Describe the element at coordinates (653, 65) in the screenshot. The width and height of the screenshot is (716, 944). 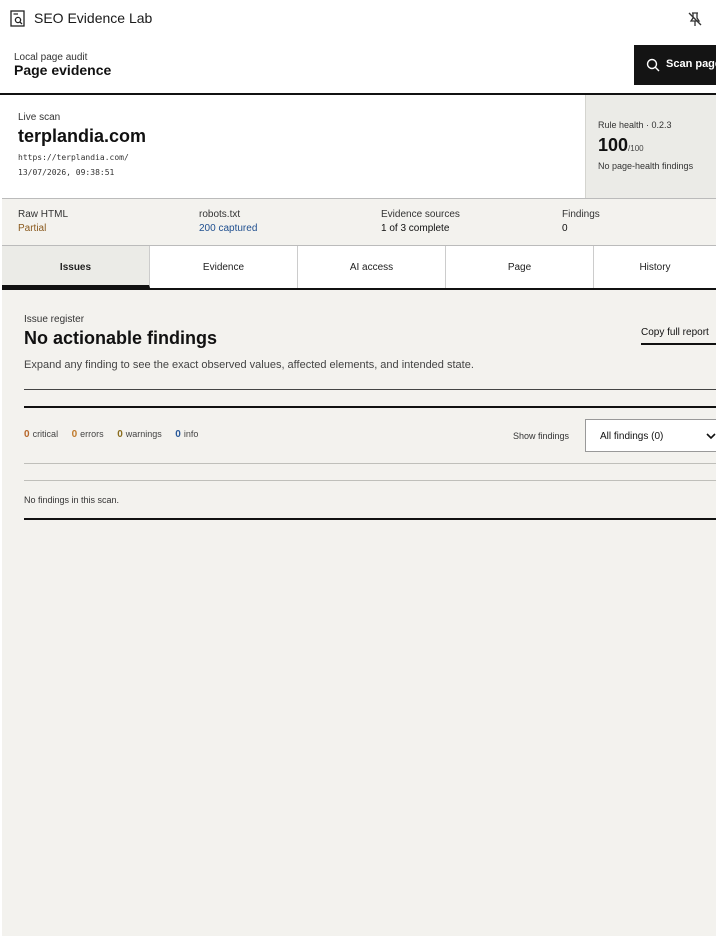
I see `search-icon` at that location.